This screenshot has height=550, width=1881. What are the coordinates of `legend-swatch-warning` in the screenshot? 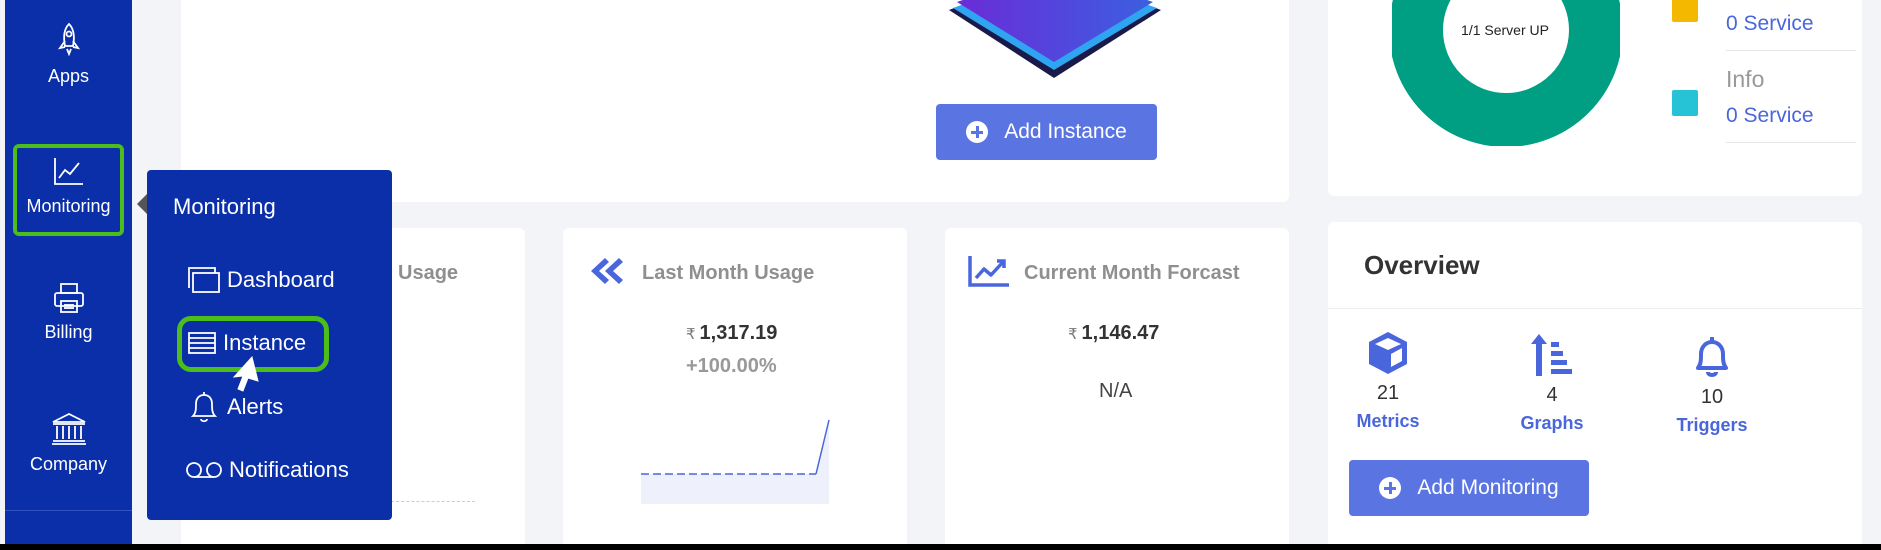 It's located at (1685, 11).